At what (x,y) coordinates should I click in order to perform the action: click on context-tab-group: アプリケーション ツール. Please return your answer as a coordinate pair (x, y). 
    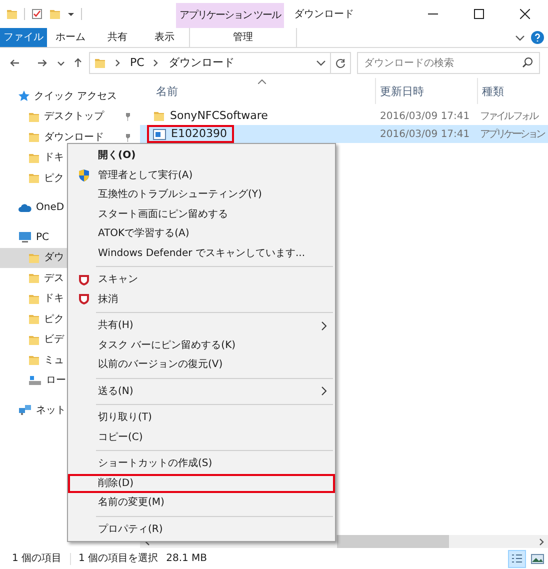
    Looking at the image, I should click on (230, 15).